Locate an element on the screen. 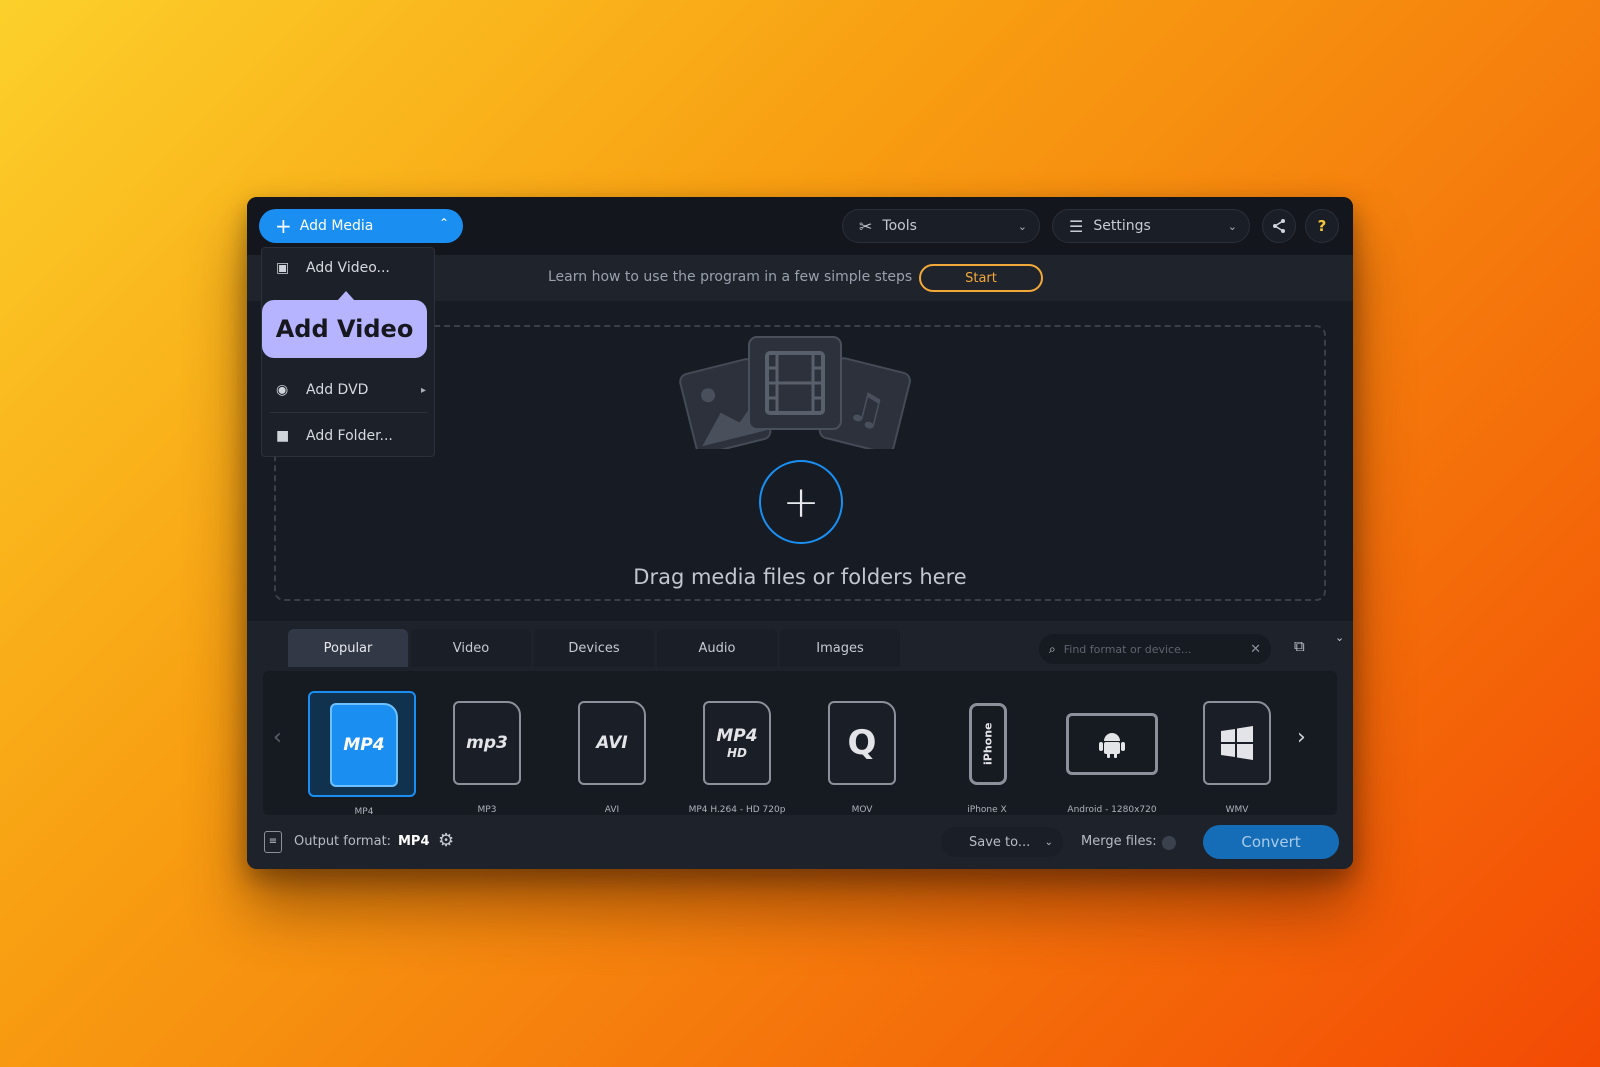 This screenshot has height=1067, width=1600. menu-item-add-dvd: ◉ Add DVD ▸ is located at coordinates (351, 390).